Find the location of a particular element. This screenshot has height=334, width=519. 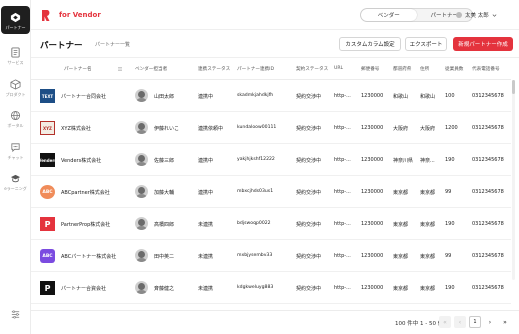

column-header-url: URL is located at coordinates (338, 68).